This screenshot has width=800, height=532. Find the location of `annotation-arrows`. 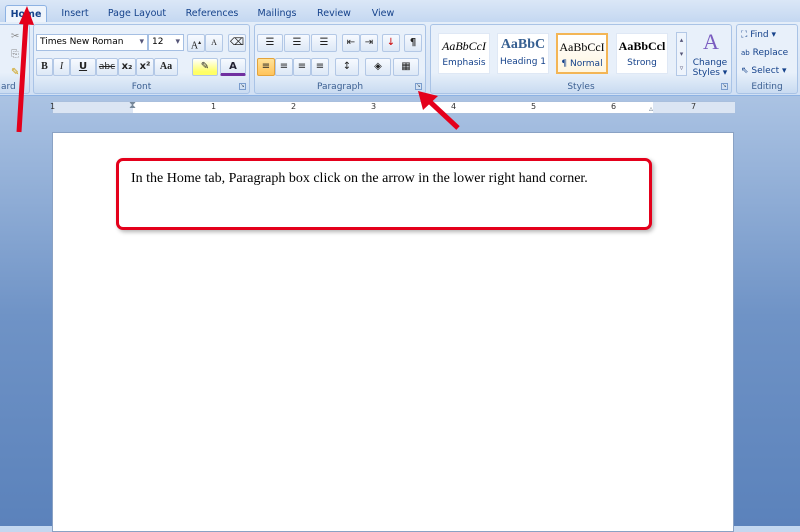

annotation-arrows is located at coordinates (238, 69).